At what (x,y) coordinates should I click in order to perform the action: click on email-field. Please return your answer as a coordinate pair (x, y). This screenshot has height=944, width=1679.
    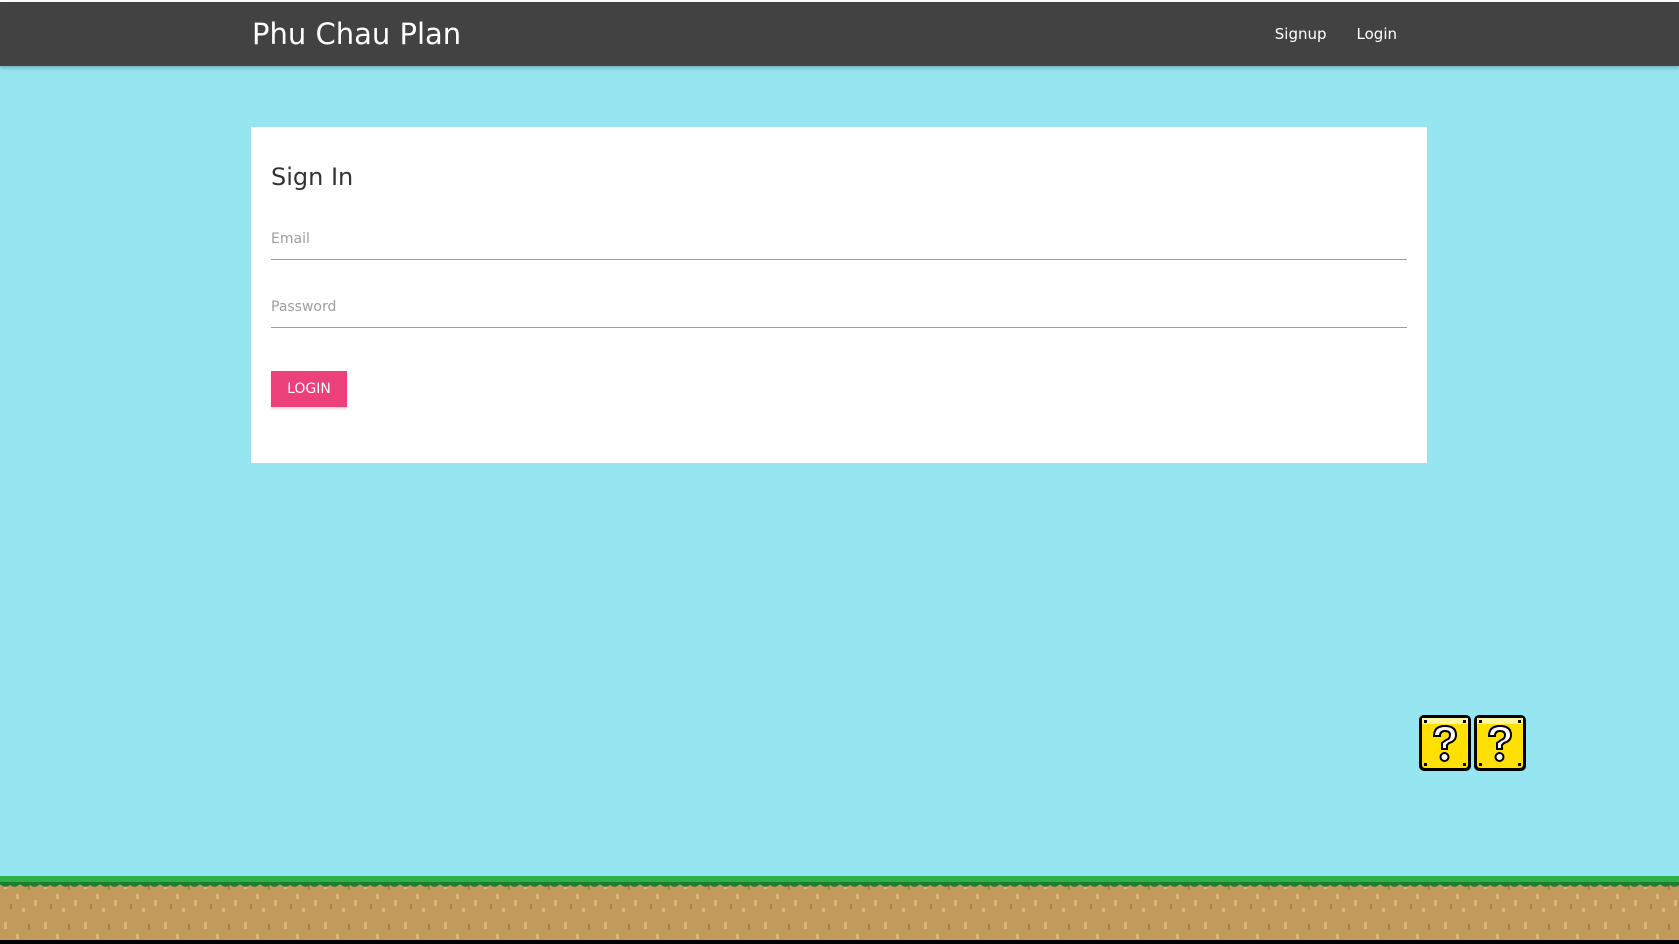
    Looking at the image, I should click on (839, 239).